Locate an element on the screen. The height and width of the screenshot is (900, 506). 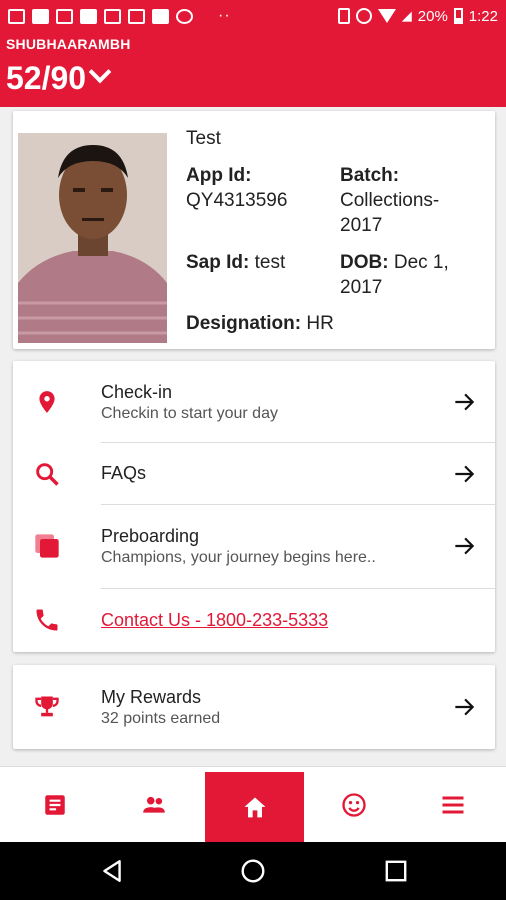
progress-count: 52/90 is located at coordinates (46, 78).